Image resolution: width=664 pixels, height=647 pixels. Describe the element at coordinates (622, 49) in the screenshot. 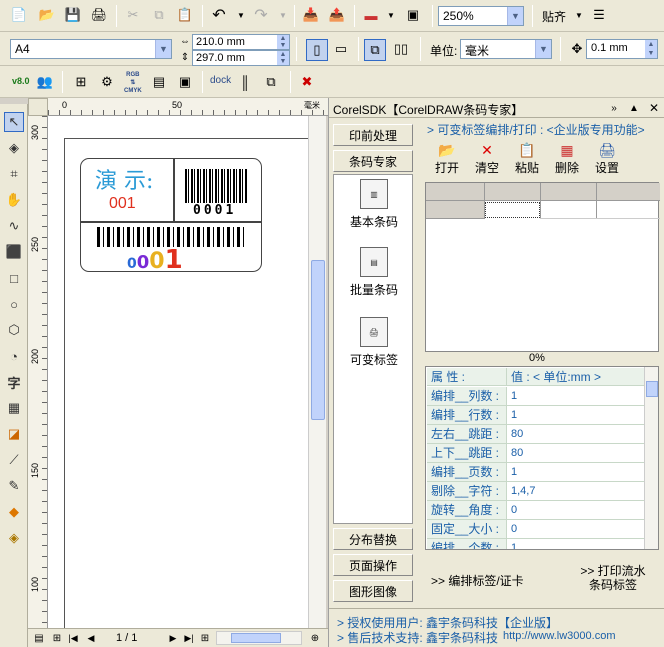

I see `nudge-field: 0.1 mm ▲ ▼` at that location.